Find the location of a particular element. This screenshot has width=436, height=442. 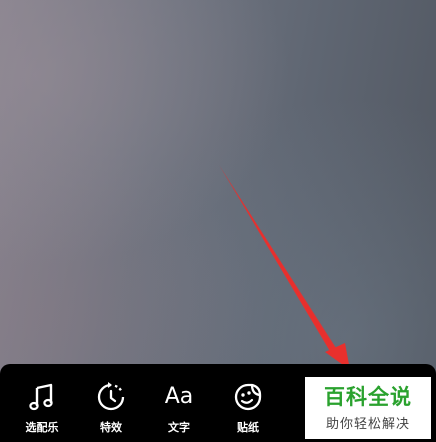

sticker-label: 贴纸 is located at coordinates (248, 427).